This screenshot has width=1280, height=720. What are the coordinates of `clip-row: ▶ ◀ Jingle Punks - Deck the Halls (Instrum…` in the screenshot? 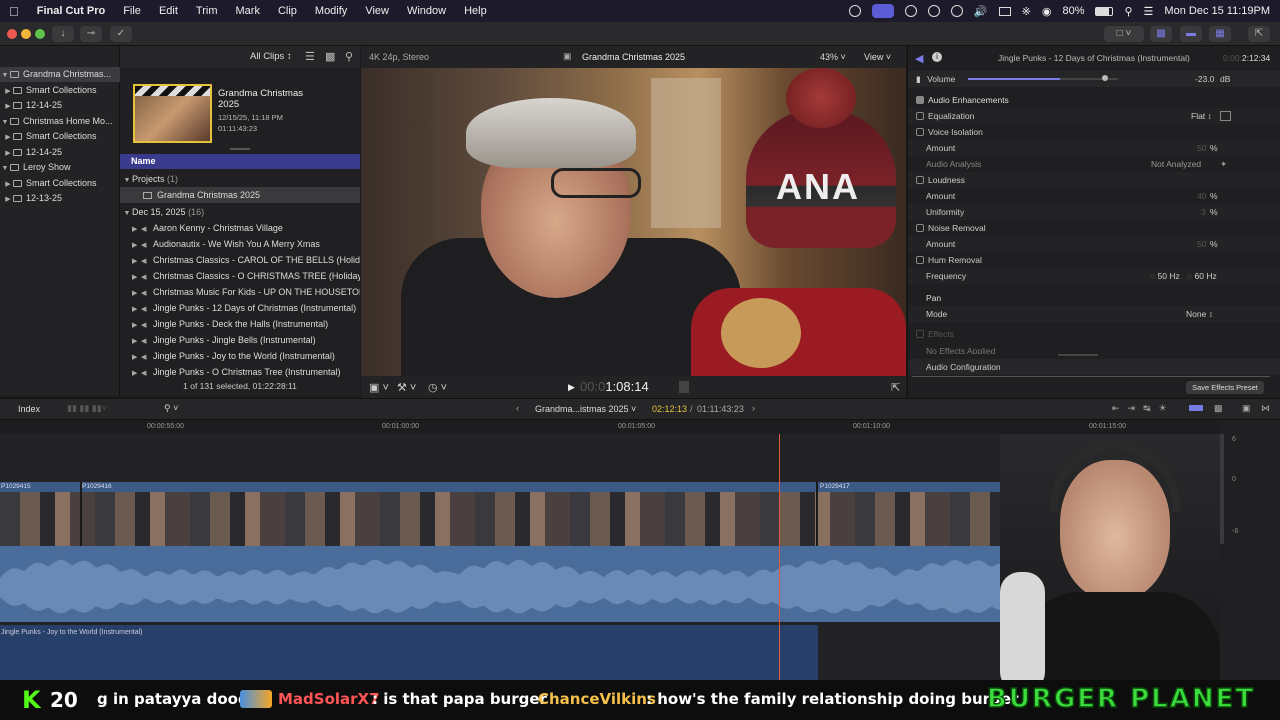 It's located at (240, 324).